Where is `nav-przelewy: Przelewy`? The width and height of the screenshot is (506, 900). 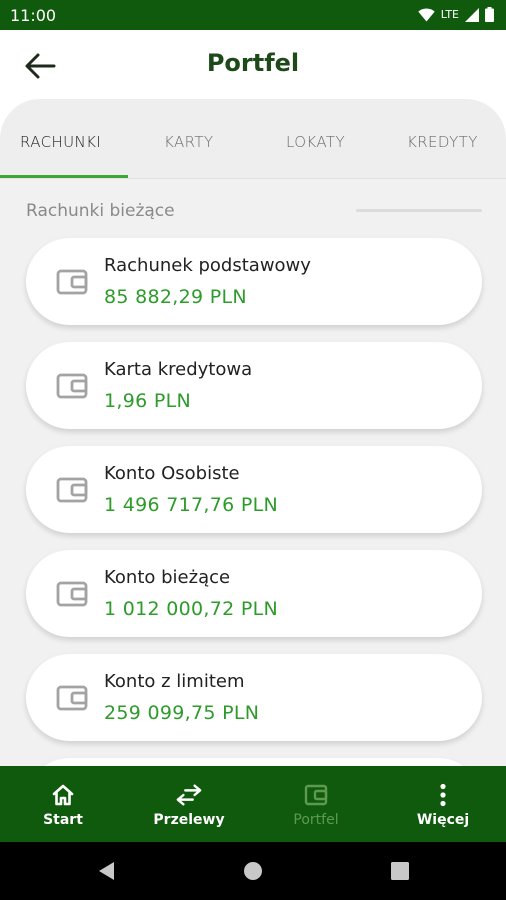
nav-przelewy: Przelewy is located at coordinates (189, 804).